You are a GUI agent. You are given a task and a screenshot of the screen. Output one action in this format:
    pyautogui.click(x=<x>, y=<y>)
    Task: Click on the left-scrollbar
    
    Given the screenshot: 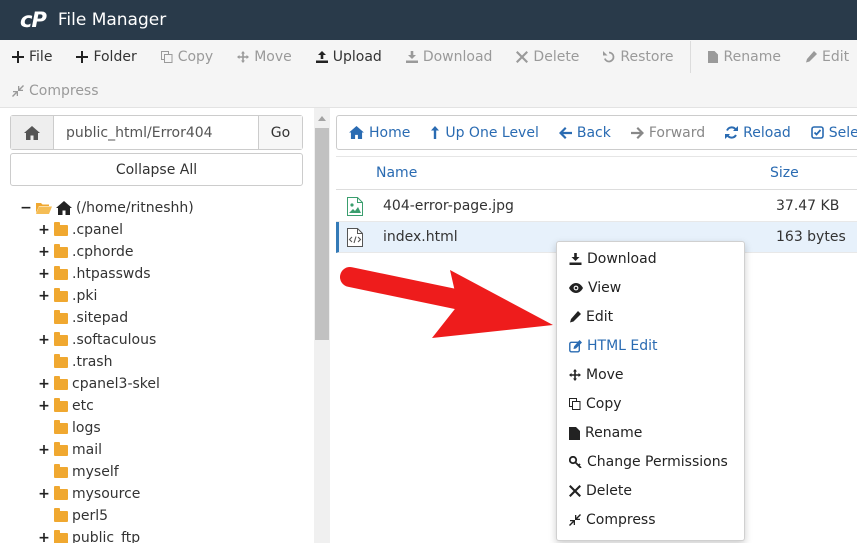 What is the action you would take?
    pyautogui.click(x=322, y=325)
    